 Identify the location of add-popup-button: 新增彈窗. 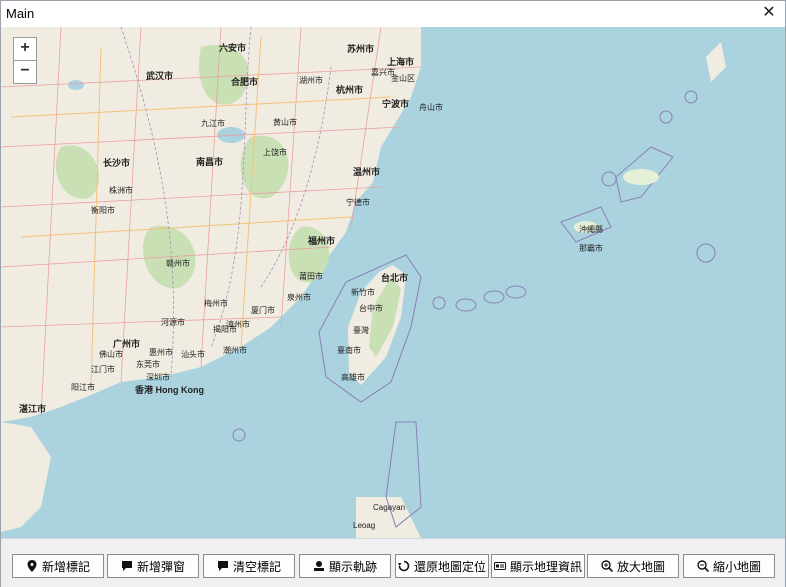
(153, 566).